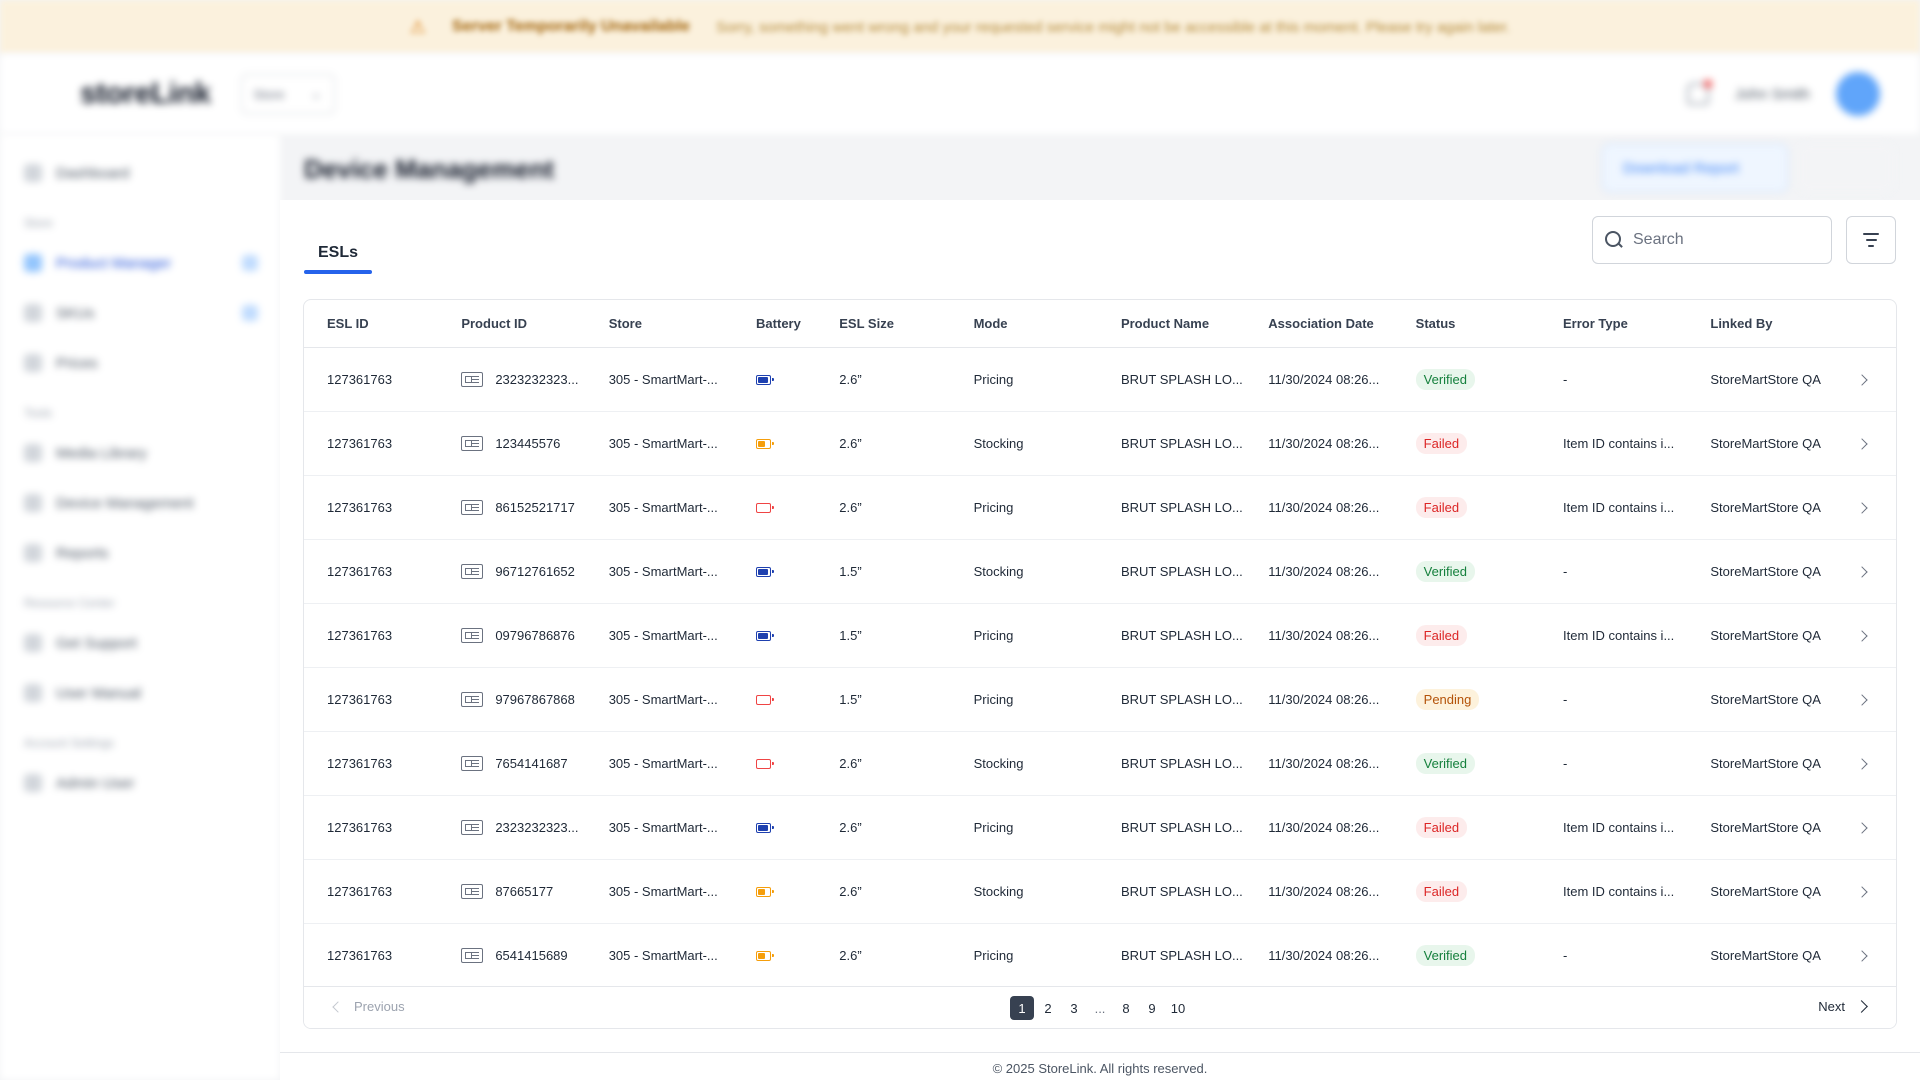 The height and width of the screenshot is (1080, 1920). What do you see at coordinates (33, 453) in the screenshot?
I see `media-icon` at bounding box center [33, 453].